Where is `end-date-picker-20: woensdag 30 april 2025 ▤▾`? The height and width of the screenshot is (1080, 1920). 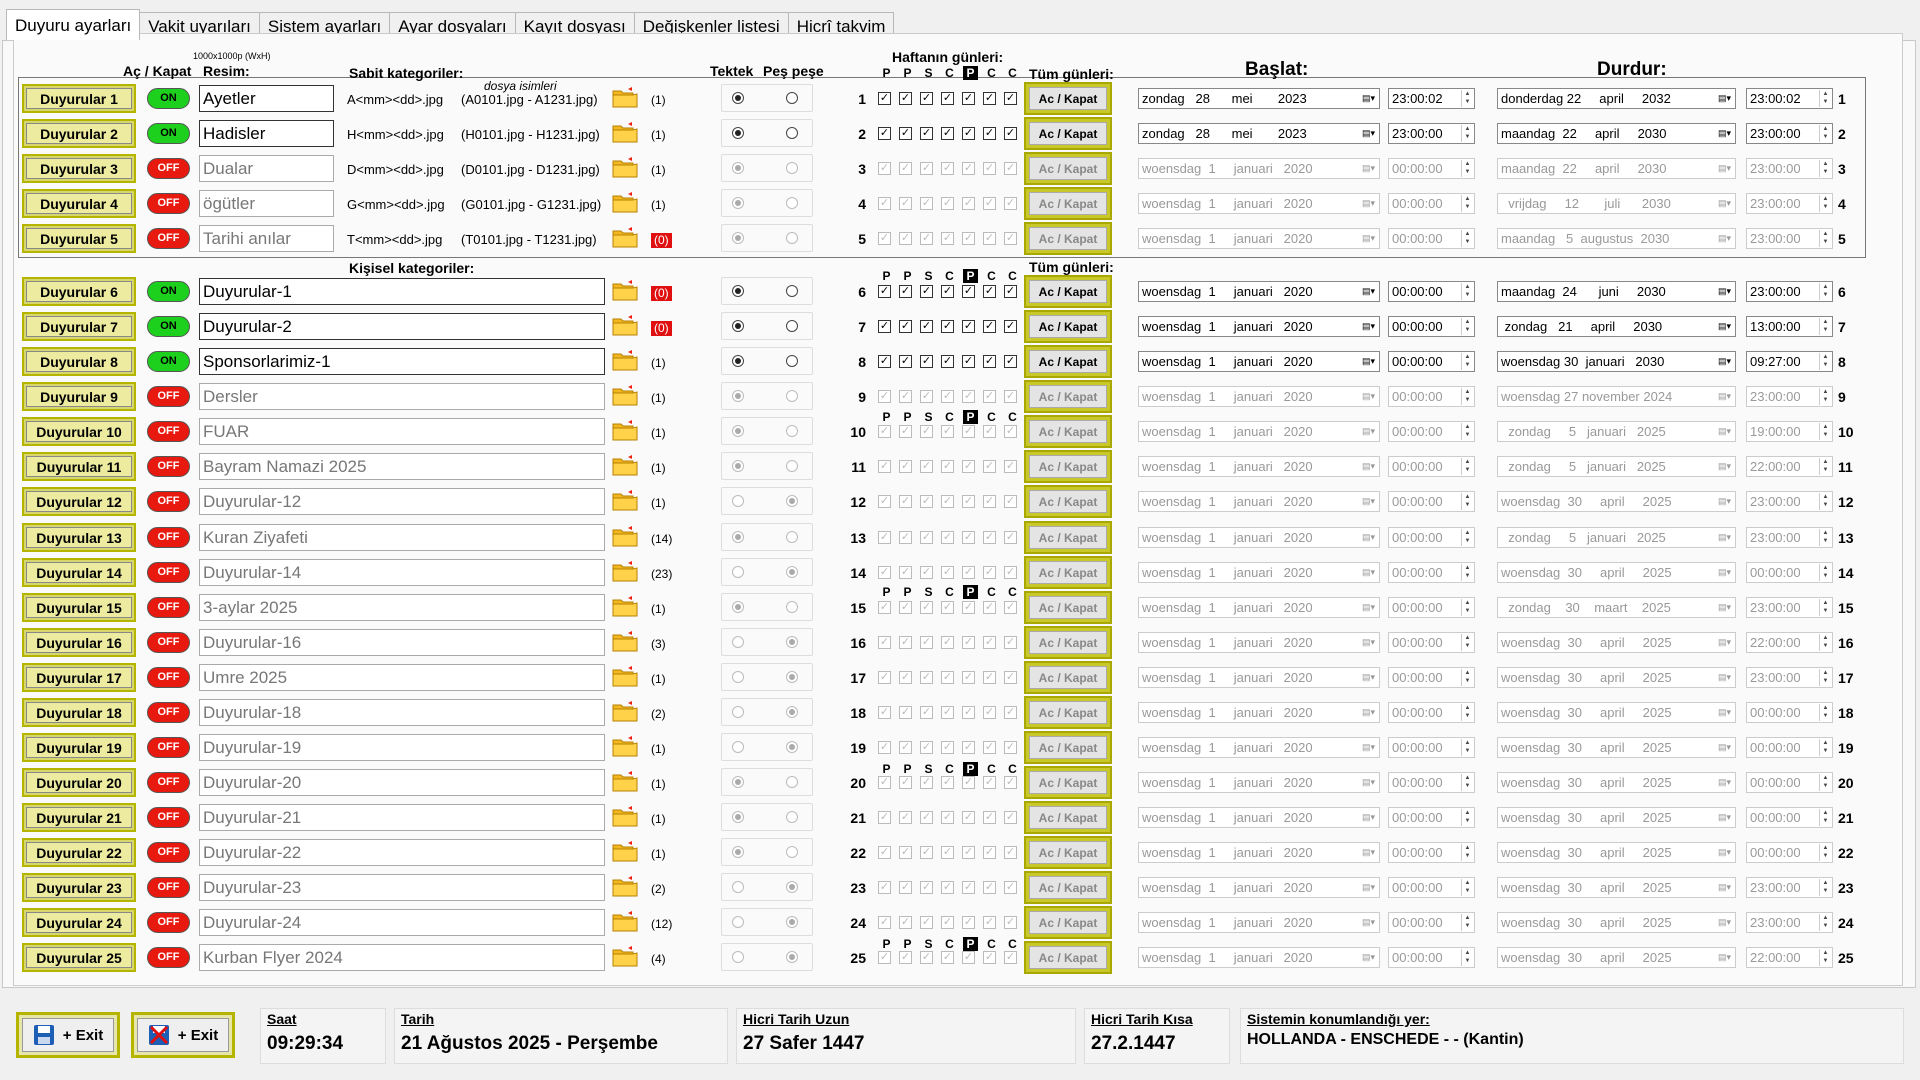
end-date-picker-20: woensdag 30 april 2025 ▤▾ is located at coordinates (1616, 782).